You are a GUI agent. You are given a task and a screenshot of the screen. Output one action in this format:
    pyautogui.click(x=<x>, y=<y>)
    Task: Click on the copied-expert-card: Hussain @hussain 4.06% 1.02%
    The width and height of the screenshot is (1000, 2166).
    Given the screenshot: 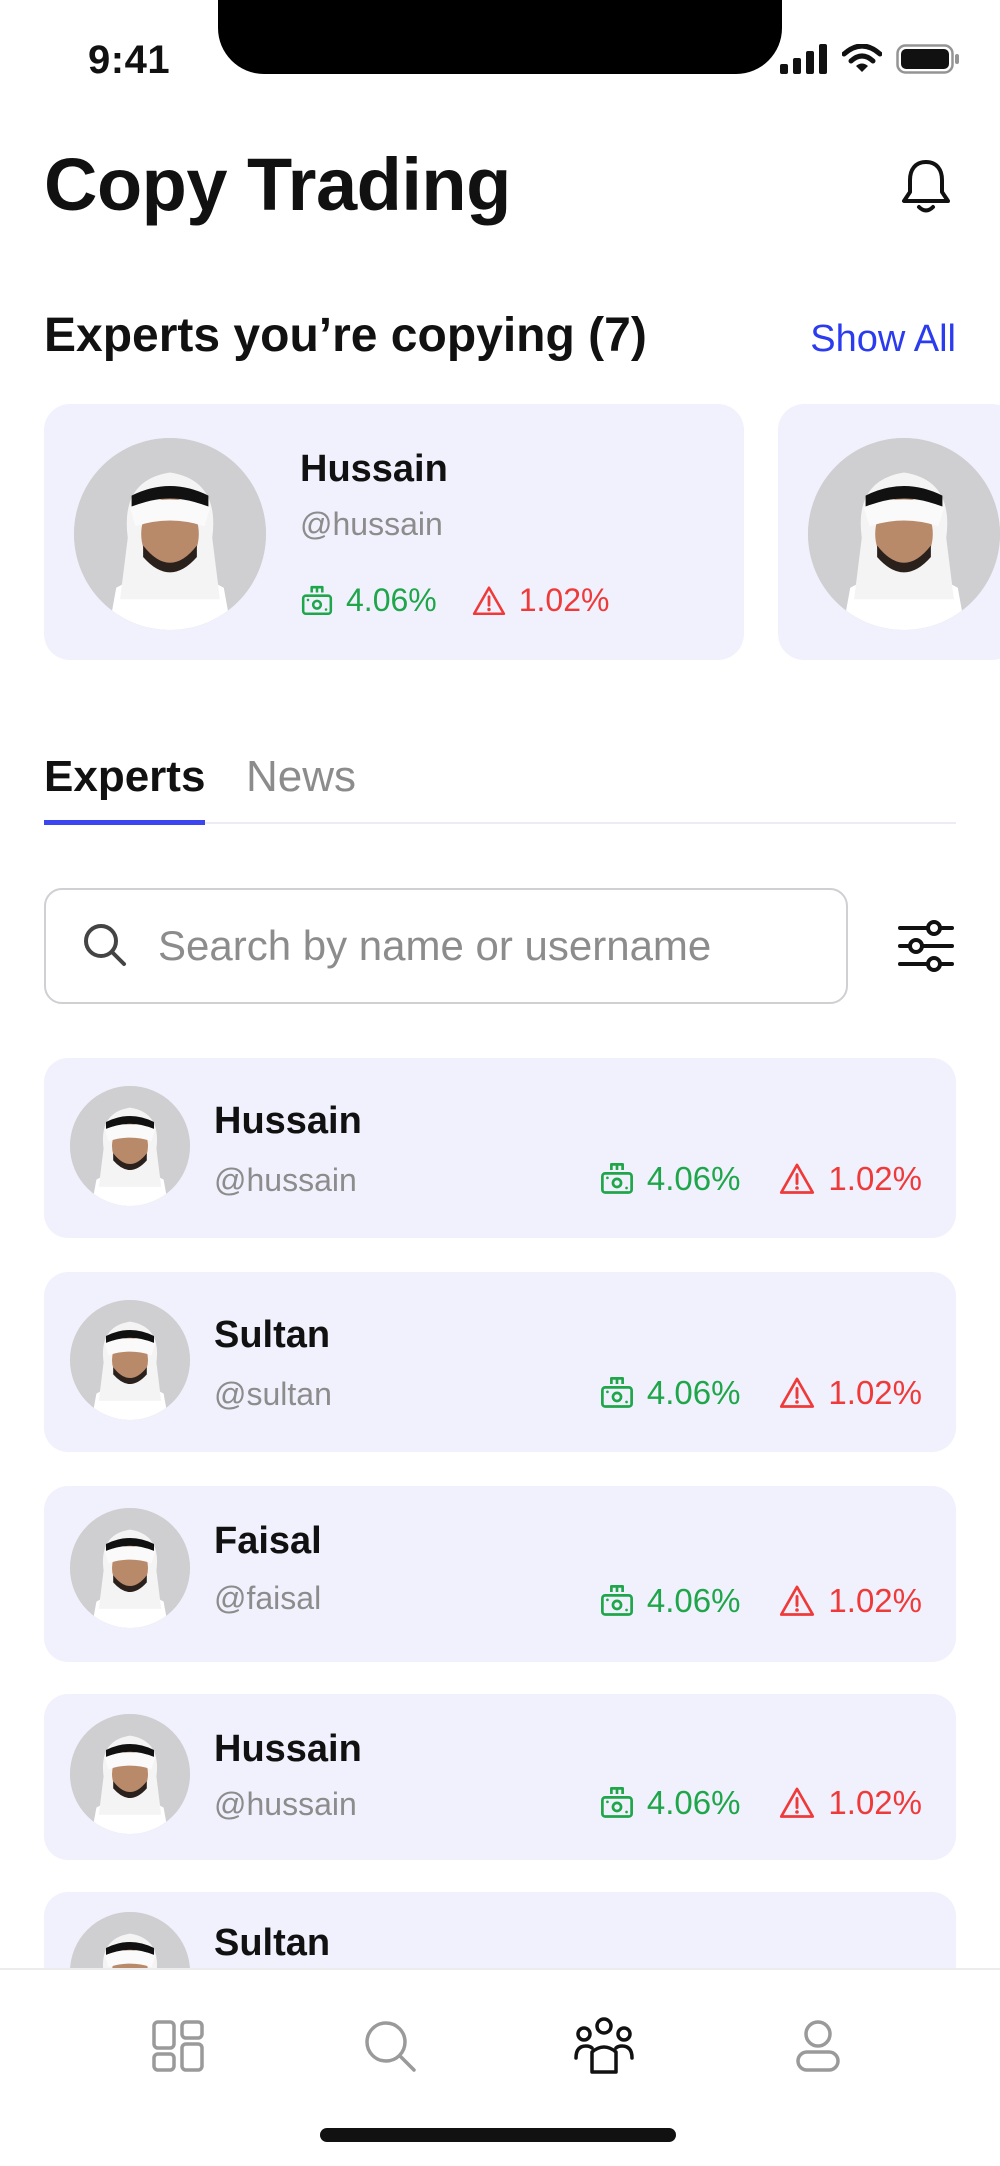 What is the action you would take?
    pyautogui.click(x=394, y=532)
    